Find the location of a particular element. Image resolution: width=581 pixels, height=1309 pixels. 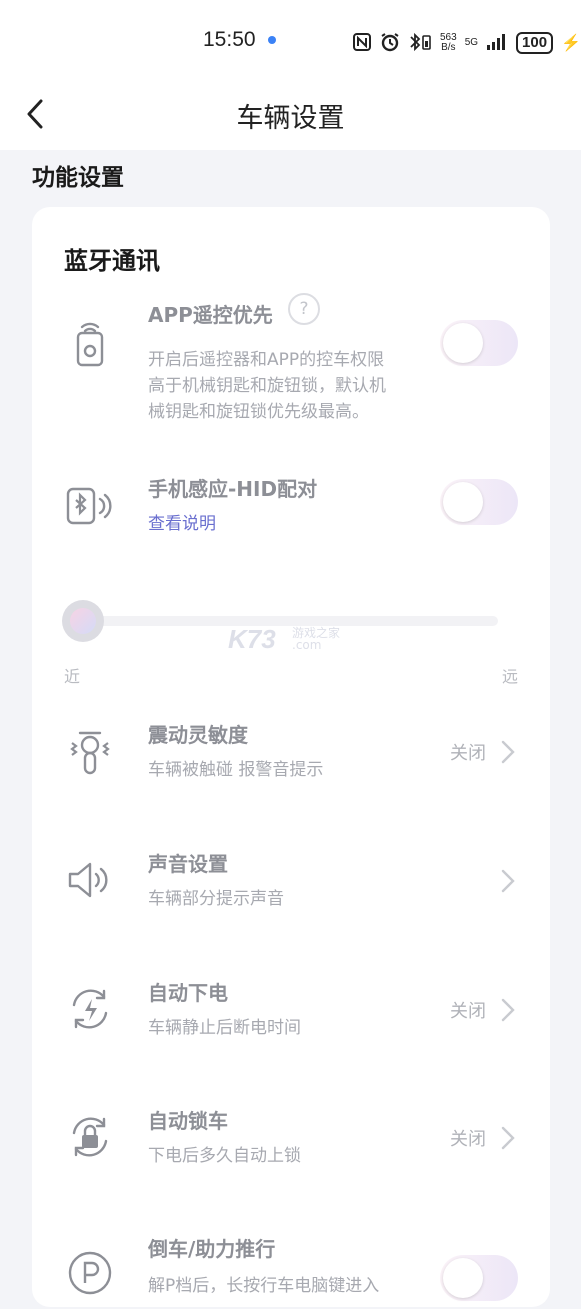

page-title: 车辆设置 is located at coordinates (290, 118).